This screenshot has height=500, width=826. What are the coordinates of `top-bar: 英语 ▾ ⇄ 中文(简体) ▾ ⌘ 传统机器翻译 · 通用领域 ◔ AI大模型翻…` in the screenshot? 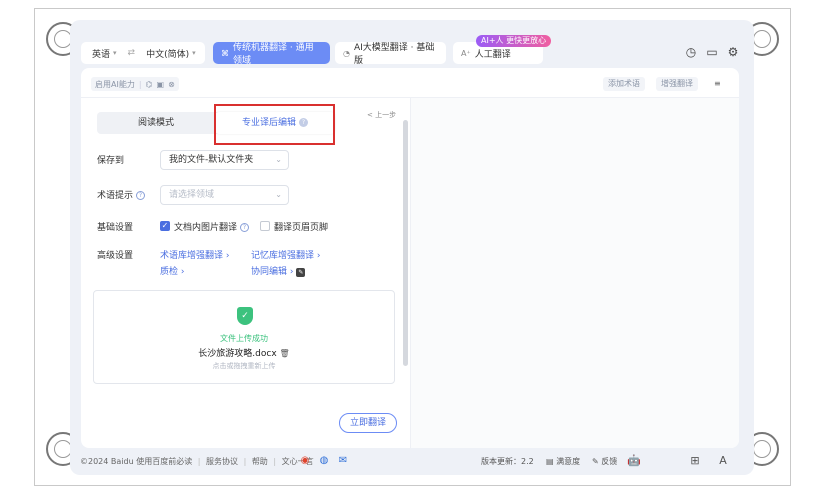 It's located at (412, 43).